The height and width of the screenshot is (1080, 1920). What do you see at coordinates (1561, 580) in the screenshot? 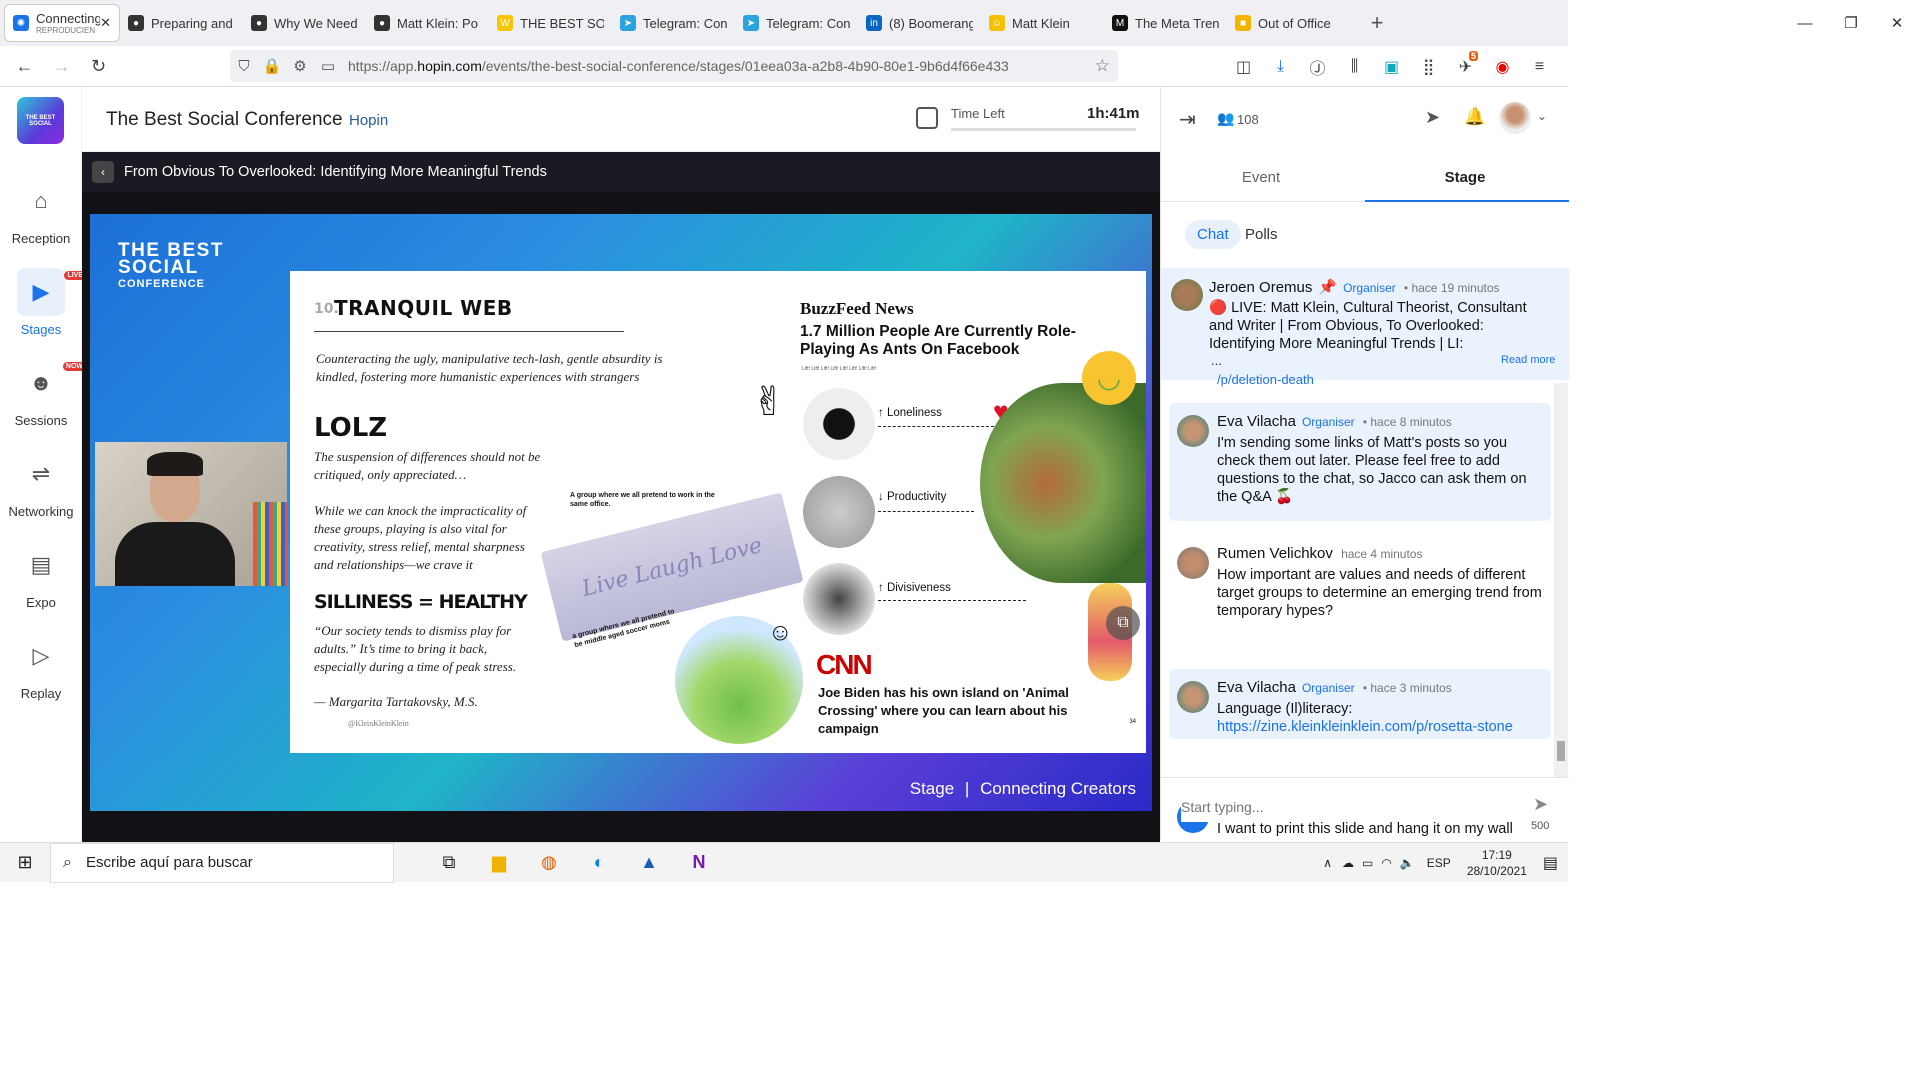
I see `chat-scrollbar` at bounding box center [1561, 580].